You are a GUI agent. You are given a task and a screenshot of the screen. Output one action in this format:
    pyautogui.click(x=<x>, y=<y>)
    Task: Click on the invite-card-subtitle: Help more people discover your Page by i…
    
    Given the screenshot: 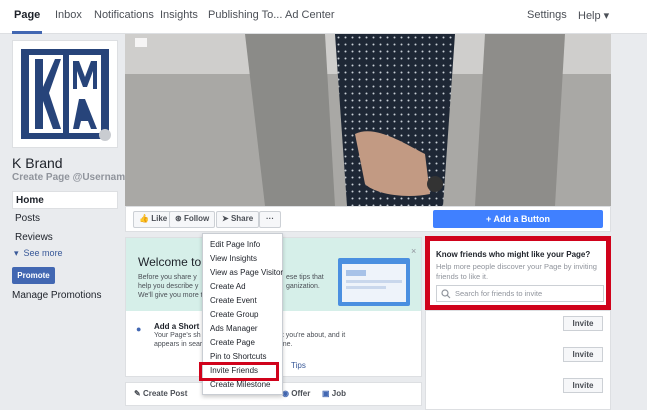 What is the action you would take?
    pyautogui.click(x=516, y=271)
    